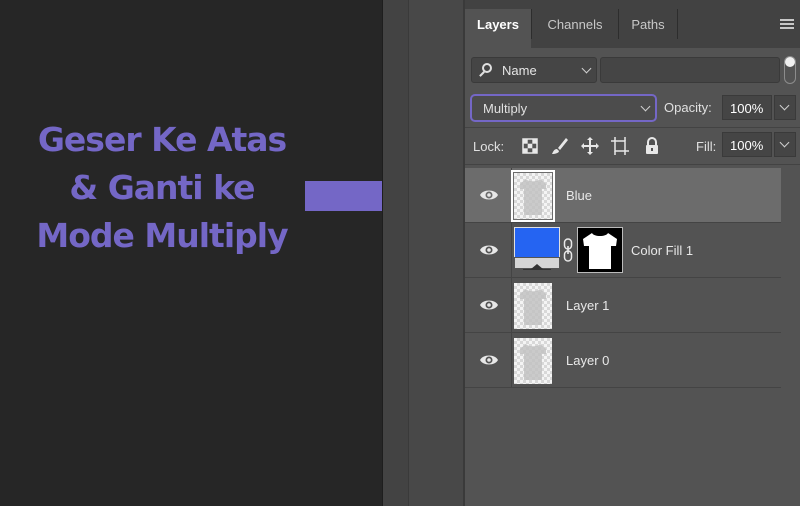 Image resolution: width=800 pixels, height=506 pixels. What do you see at coordinates (489, 146) in the screenshot?
I see `lock-label: Lock:` at bounding box center [489, 146].